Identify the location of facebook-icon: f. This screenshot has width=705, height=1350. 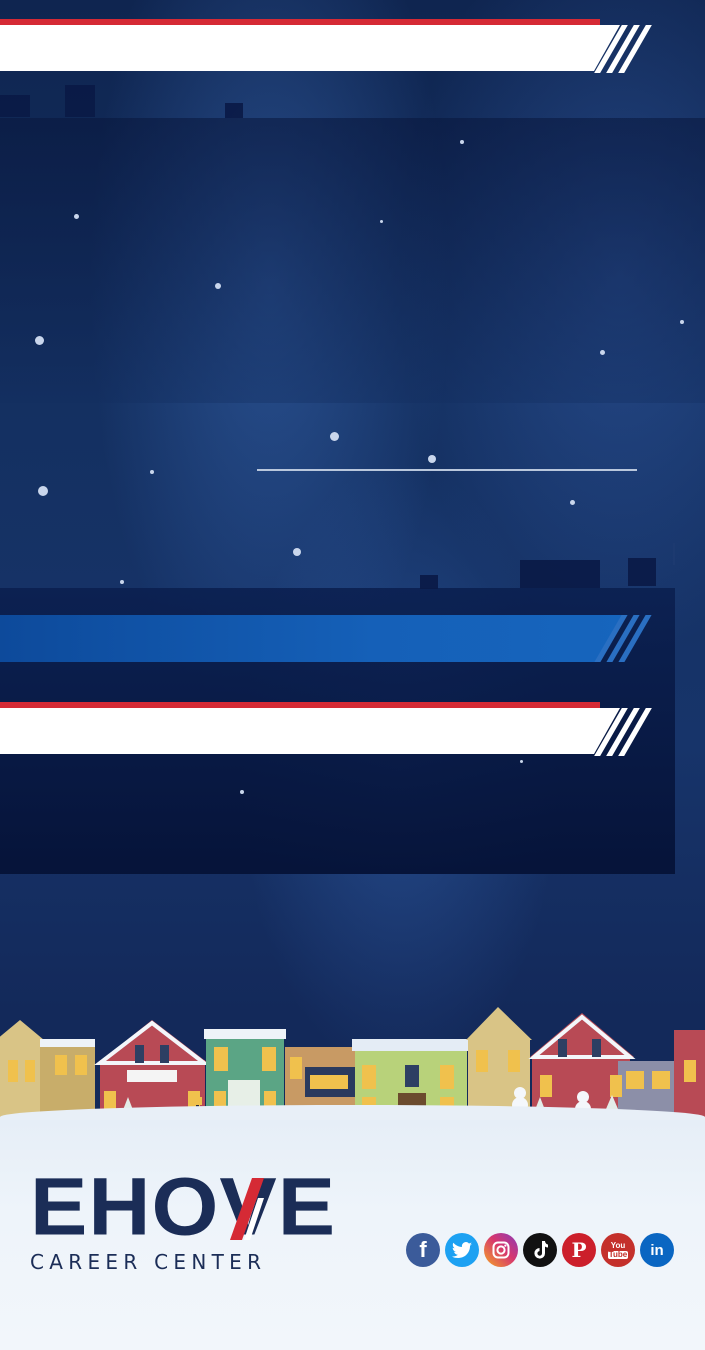
(423, 1250).